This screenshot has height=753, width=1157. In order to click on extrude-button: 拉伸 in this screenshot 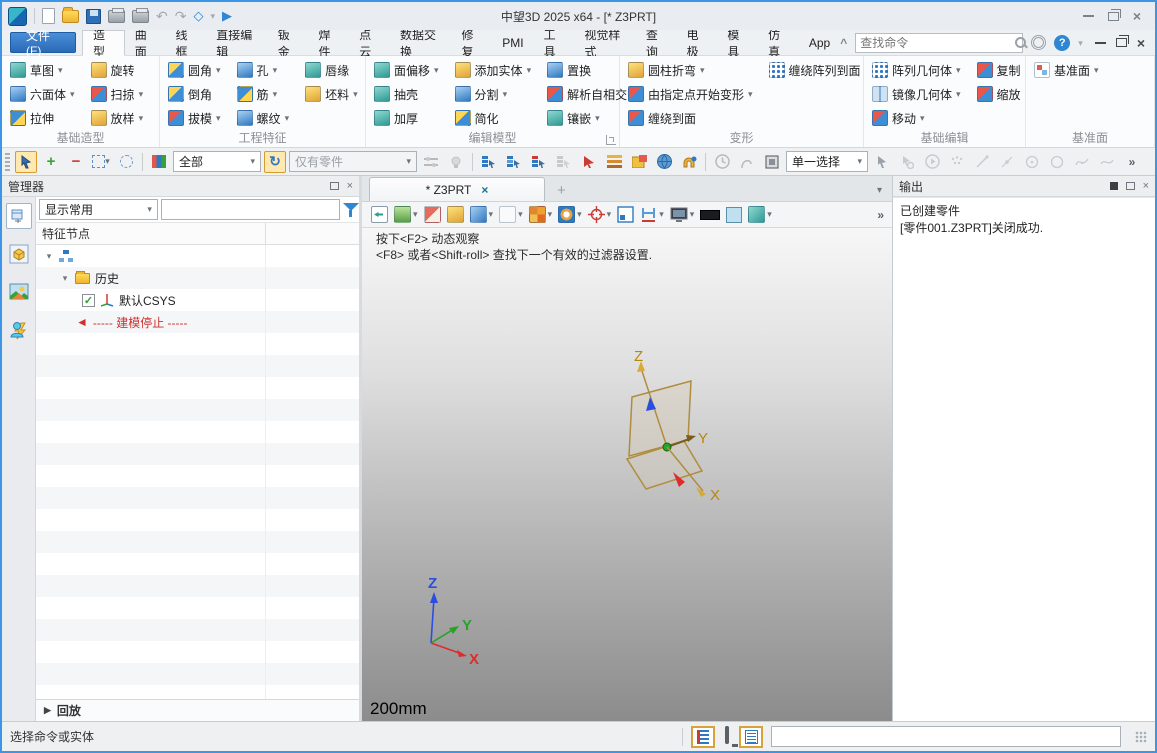, I will do `click(42, 118)`.